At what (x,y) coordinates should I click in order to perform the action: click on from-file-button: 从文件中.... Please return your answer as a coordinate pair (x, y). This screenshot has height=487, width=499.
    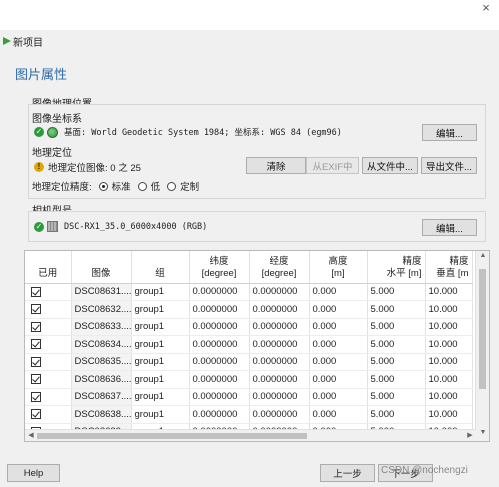
    Looking at the image, I should click on (390, 165).